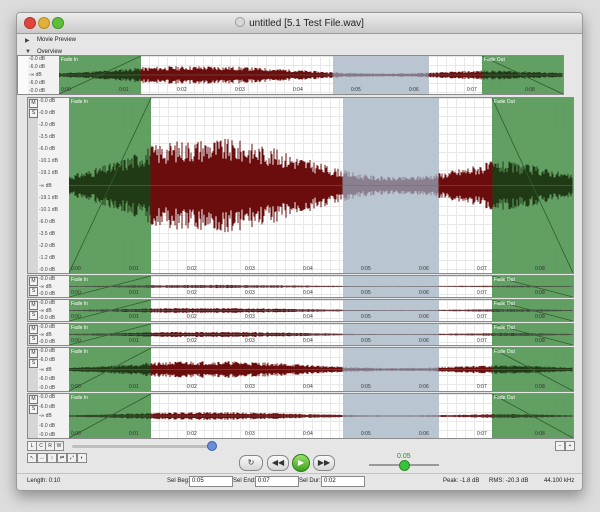  What do you see at coordinates (278, 463) in the screenshot?
I see `rewind-button: ◀◀` at bounding box center [278, 463].